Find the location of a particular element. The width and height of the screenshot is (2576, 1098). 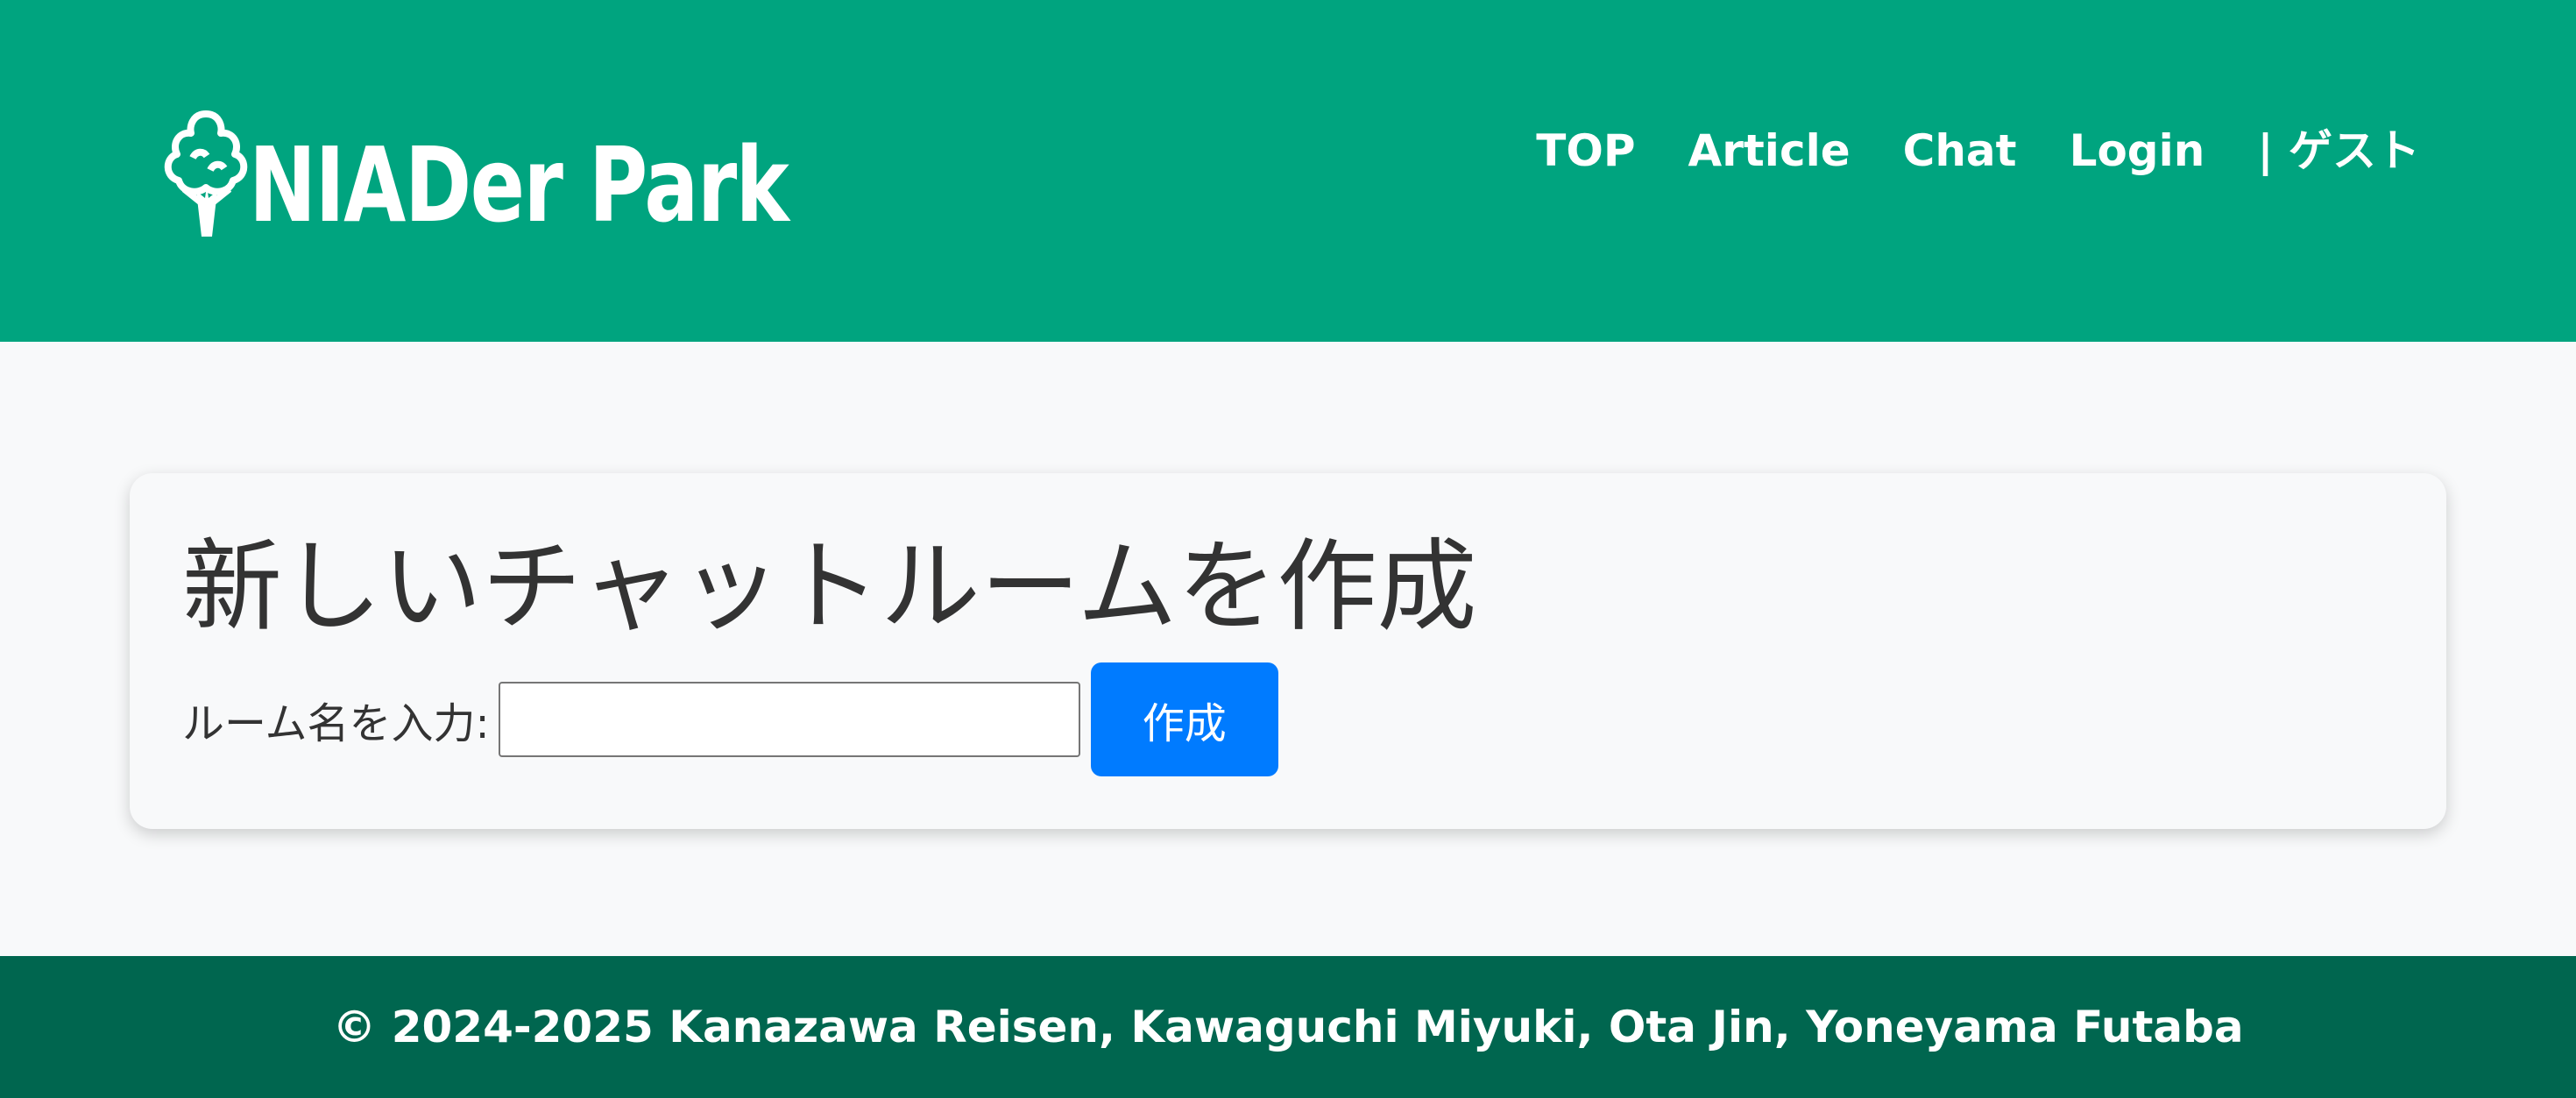

room-name-input is located at coordinates (789, 719).